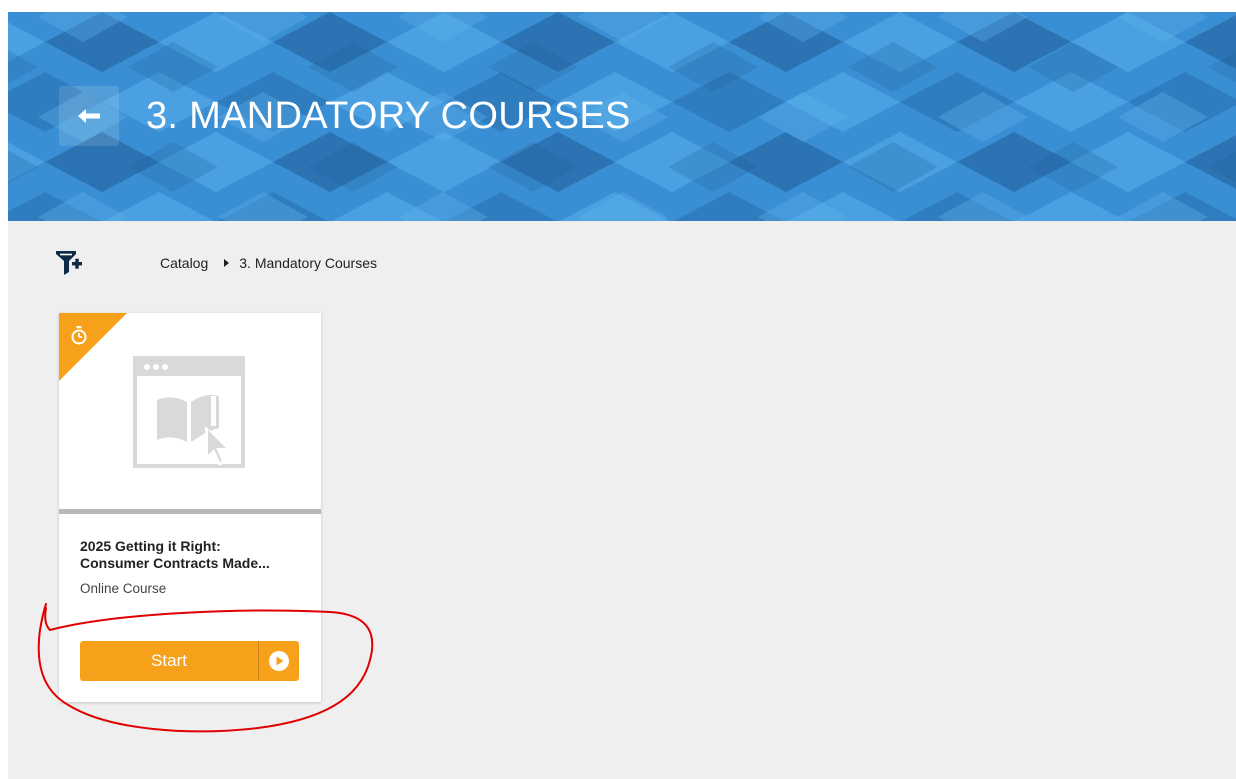 The height and width of the screenshot is (779, 1236). Describe the element at coordinates (190, 511) in the screenshot. I see `card-divider` at that location.